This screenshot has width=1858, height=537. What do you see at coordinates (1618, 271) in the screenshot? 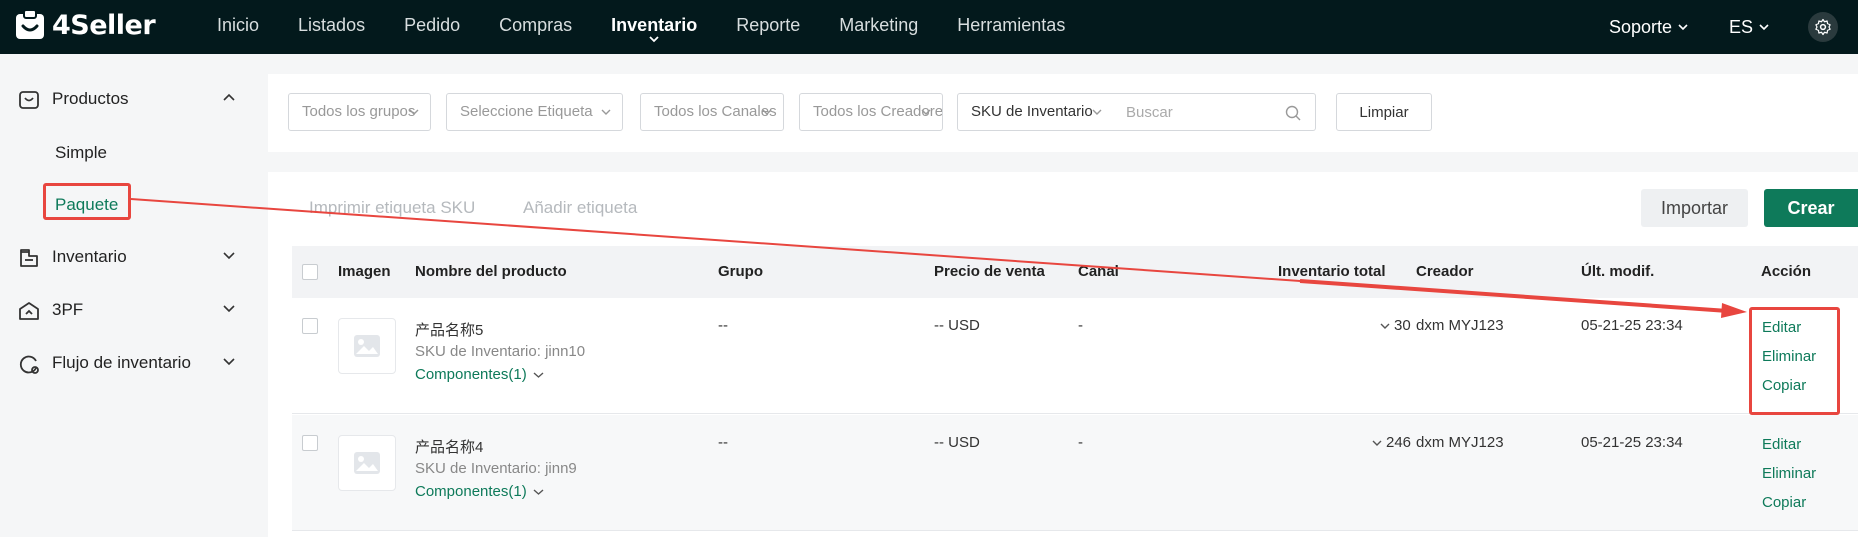
I see `column-header-modified: Últ. modif.` at bounding box center [1618, 271].